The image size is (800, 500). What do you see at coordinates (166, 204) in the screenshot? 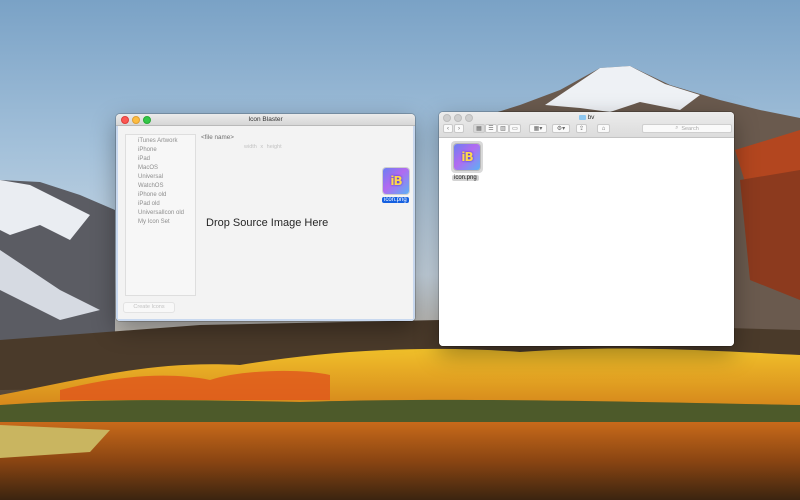
I see `target-item-ipad-old: iPad old` at bounding box center [166, 204].